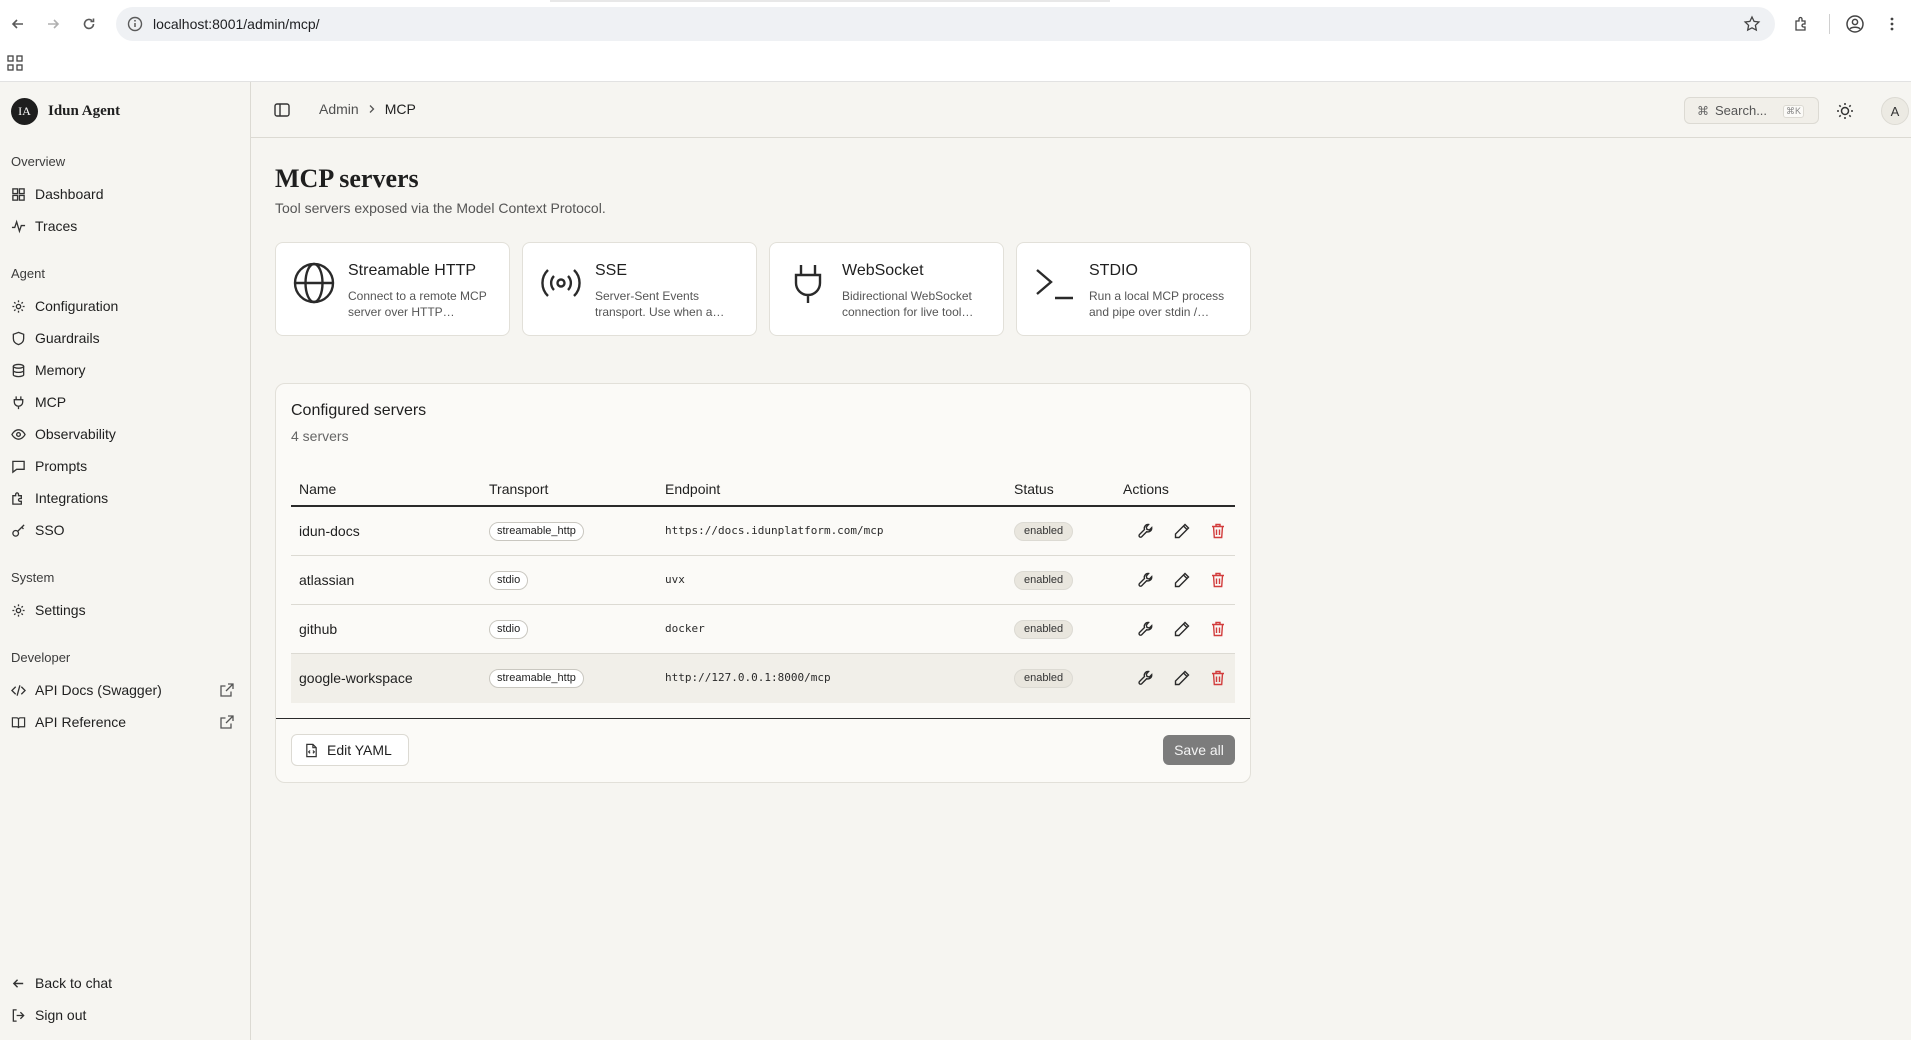 The height and width of the screenshot is (1040, 1911). What do you see at coordinates (367, 109) in the screenshot?
I see `breadcrumb: Admin MCP` at bounding box center [367, 109].